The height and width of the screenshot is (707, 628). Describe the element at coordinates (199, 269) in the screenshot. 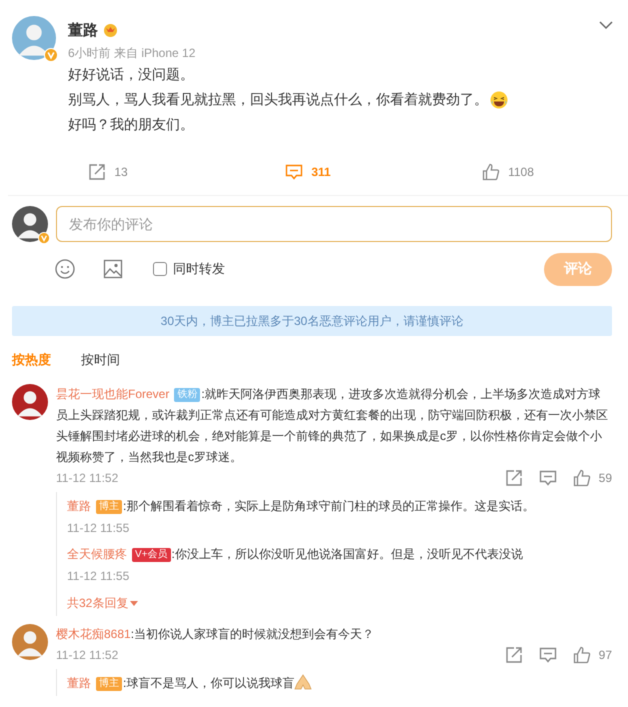

I see `repost-label: 同时转发` at that location.